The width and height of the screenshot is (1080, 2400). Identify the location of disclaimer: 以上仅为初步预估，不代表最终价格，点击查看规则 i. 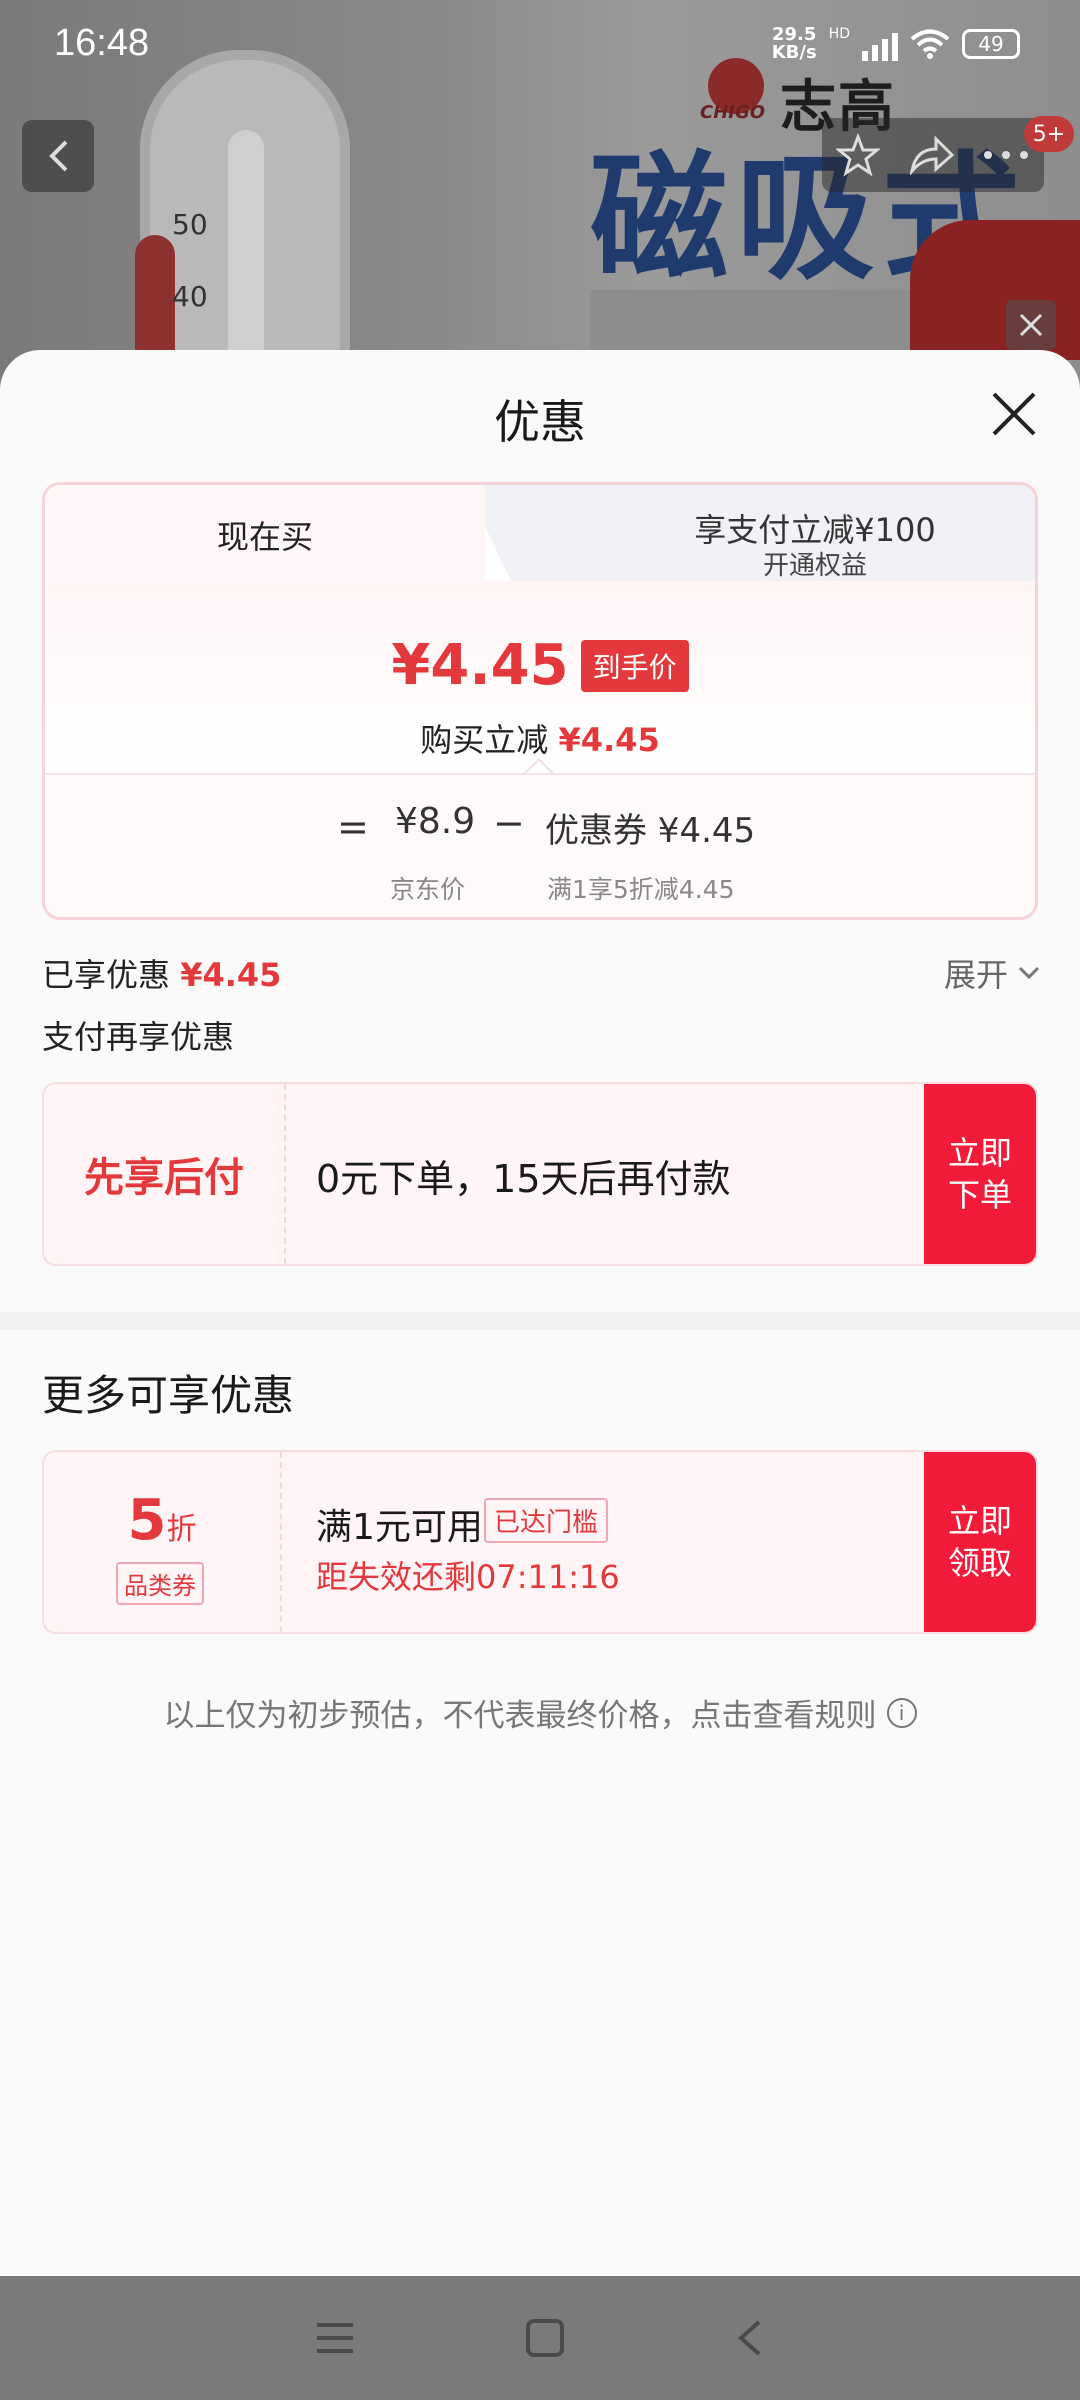
(540, 1712).